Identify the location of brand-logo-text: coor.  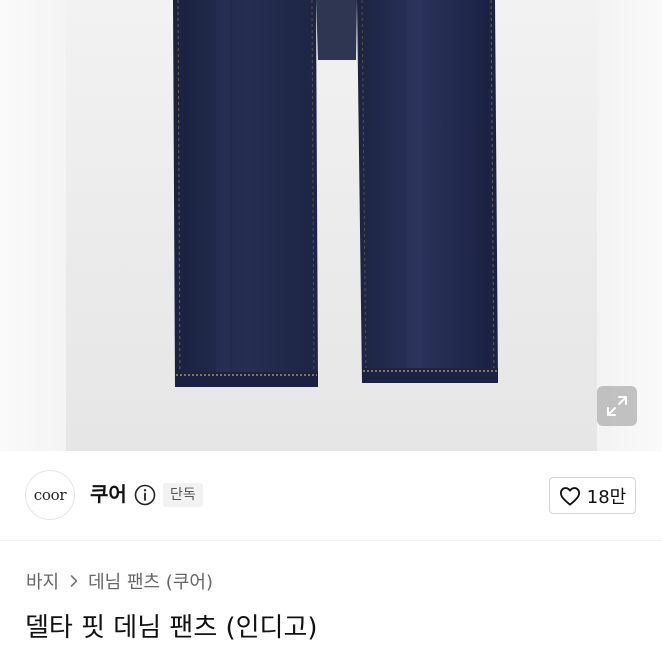
(50, 495).